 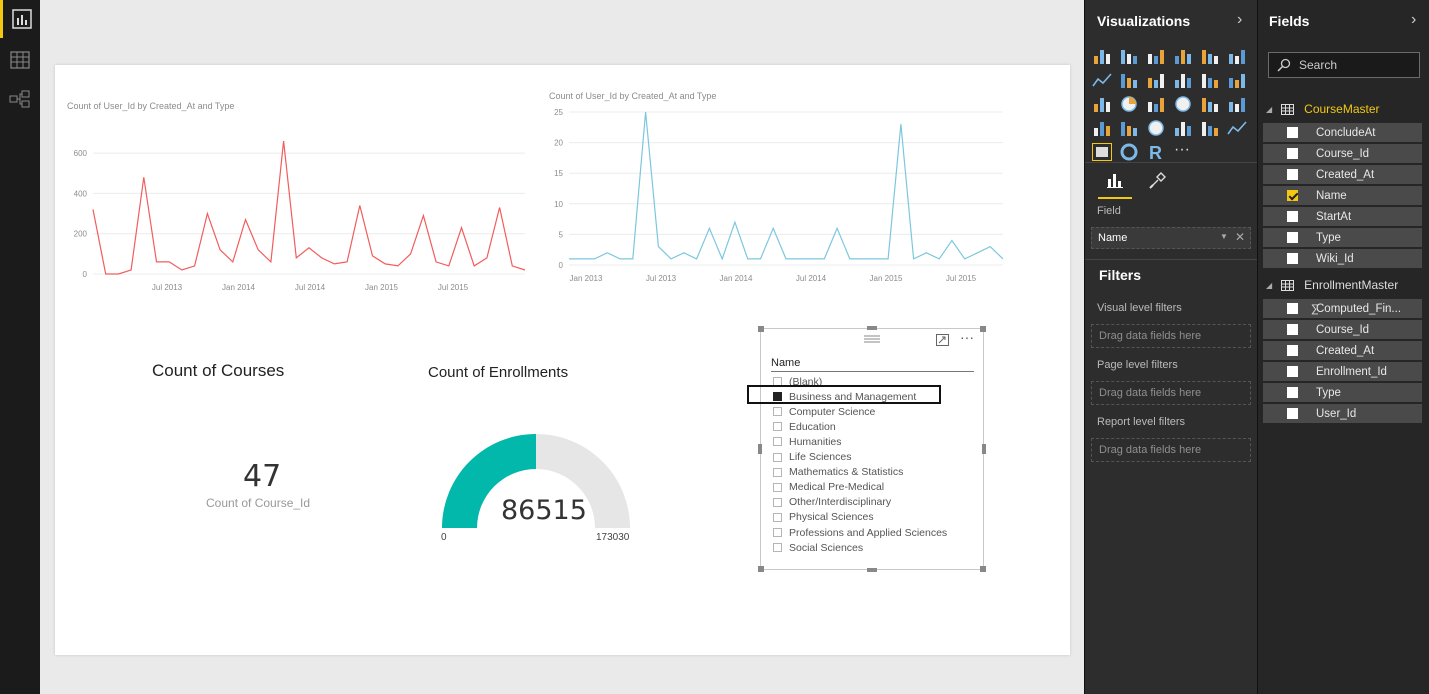 I want to click on field-item: User_Id, so click(x=1342, y=413).